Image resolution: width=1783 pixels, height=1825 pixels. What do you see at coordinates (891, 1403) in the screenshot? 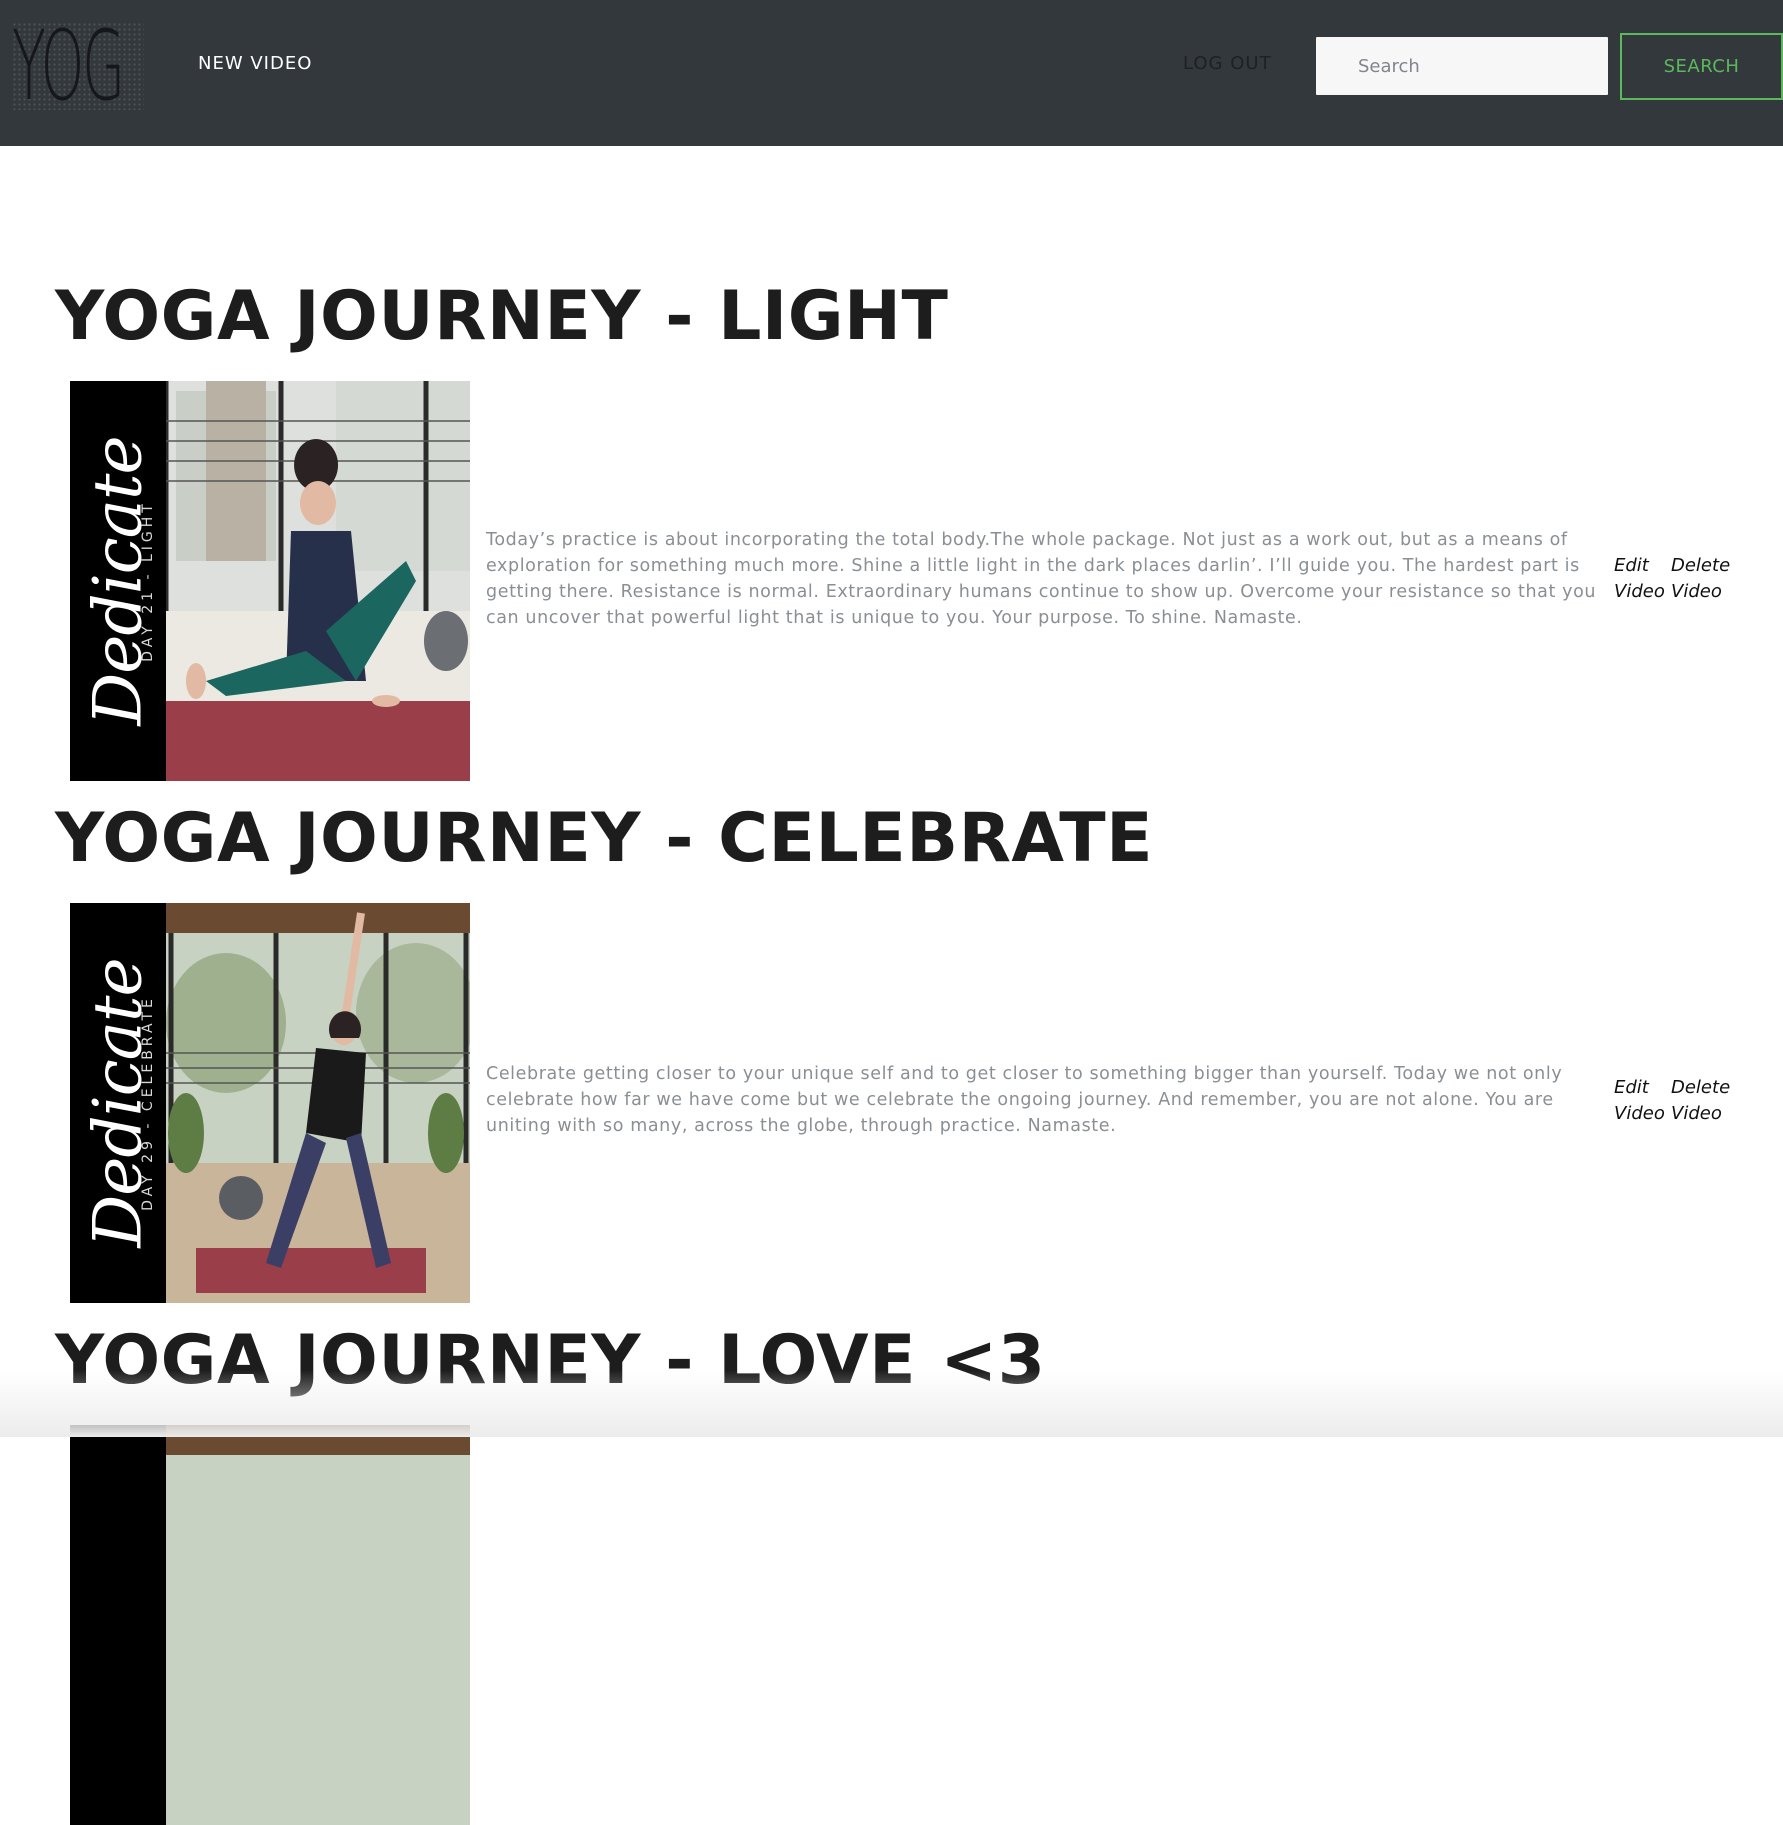
I see `bottom-fade` at bounding box center [891, 1403].